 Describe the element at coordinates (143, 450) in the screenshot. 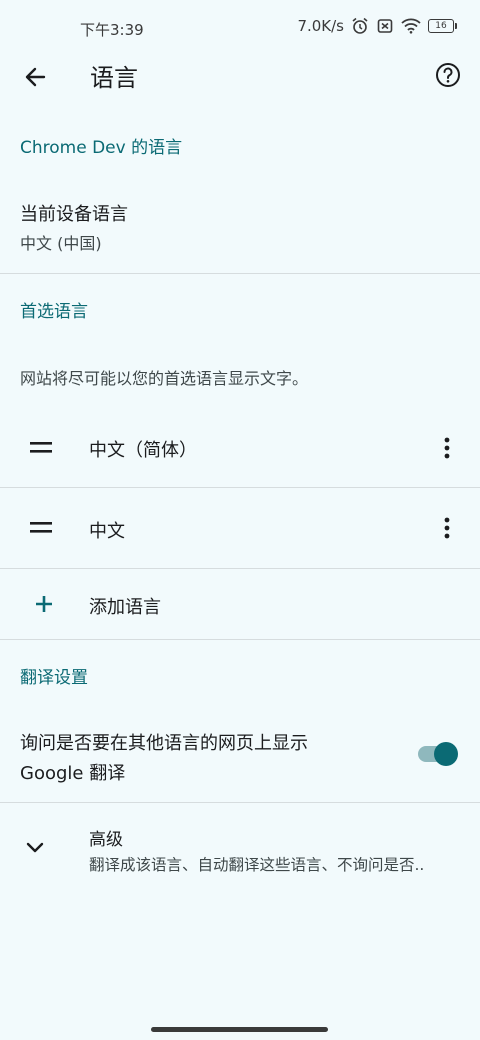

I see `language-label: 中文（简体）` at that location.